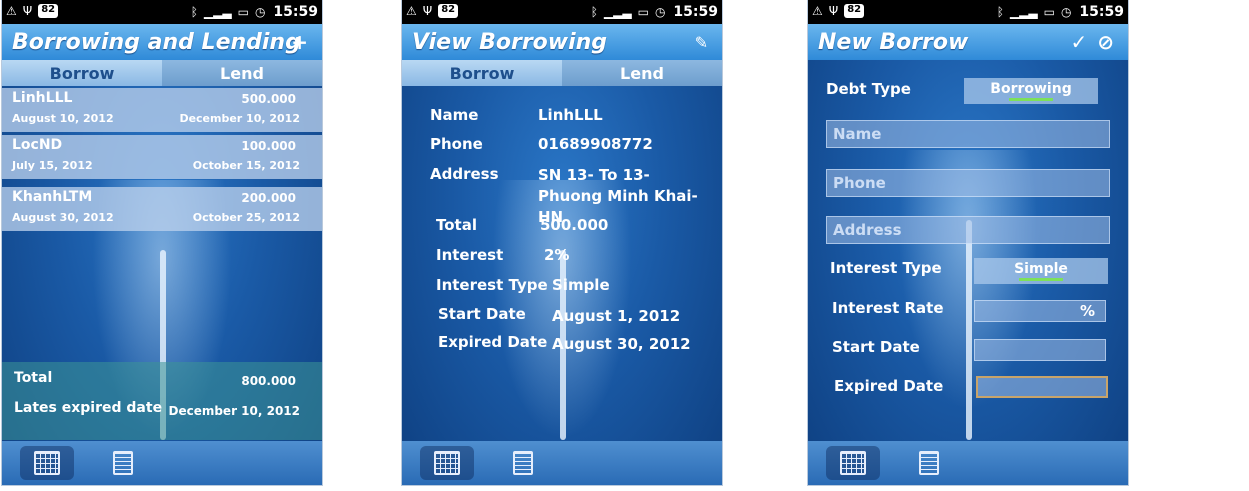 This screenshot has width=1249, height=491. I want to click on interest-type-spinner: Simple, so click(1041, 271).